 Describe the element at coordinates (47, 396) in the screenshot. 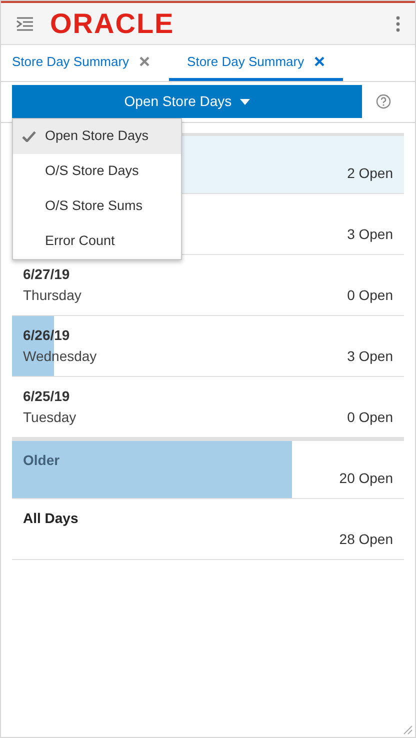

I see `row-title: 6/25/19` at that location.